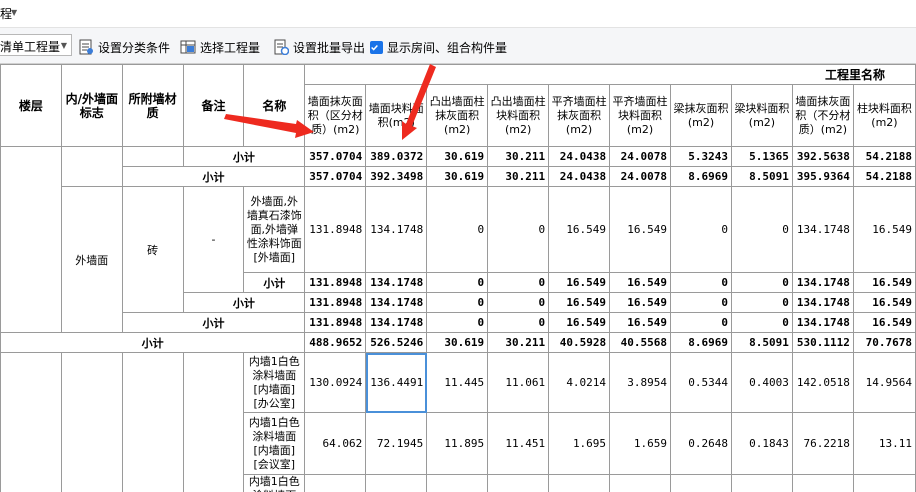  Describe the element at coordinates (701, 176) in the screenshot. I see `value-cell: 8.6969` at that location.